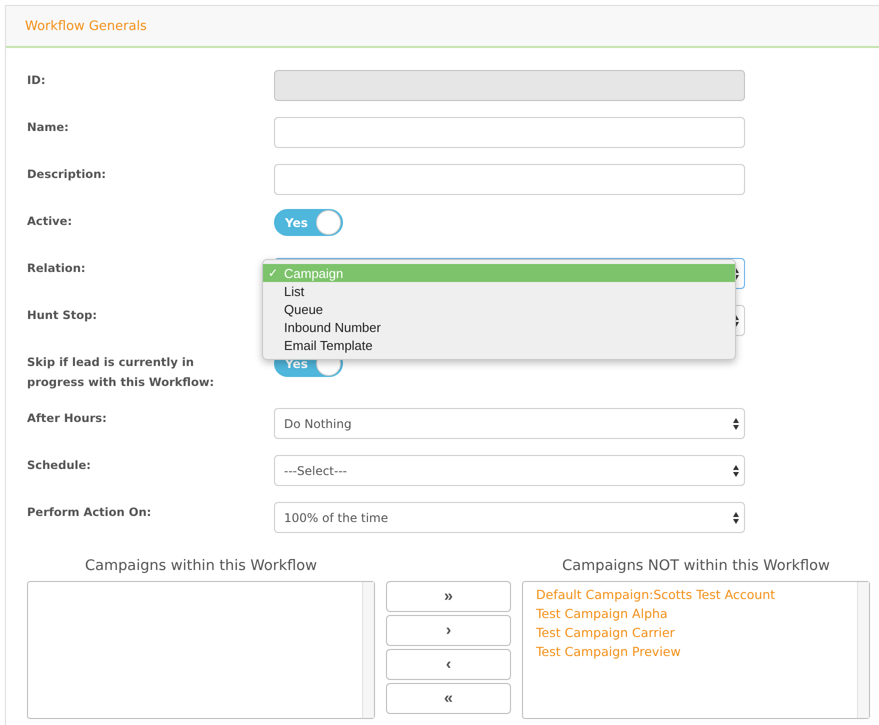 Image resolution: width=879 pixels, height=725 pixels. What do you see at coordinates (448, 596) in the screenshot?
I see `move-button: »` at bounding box center [448, 596].